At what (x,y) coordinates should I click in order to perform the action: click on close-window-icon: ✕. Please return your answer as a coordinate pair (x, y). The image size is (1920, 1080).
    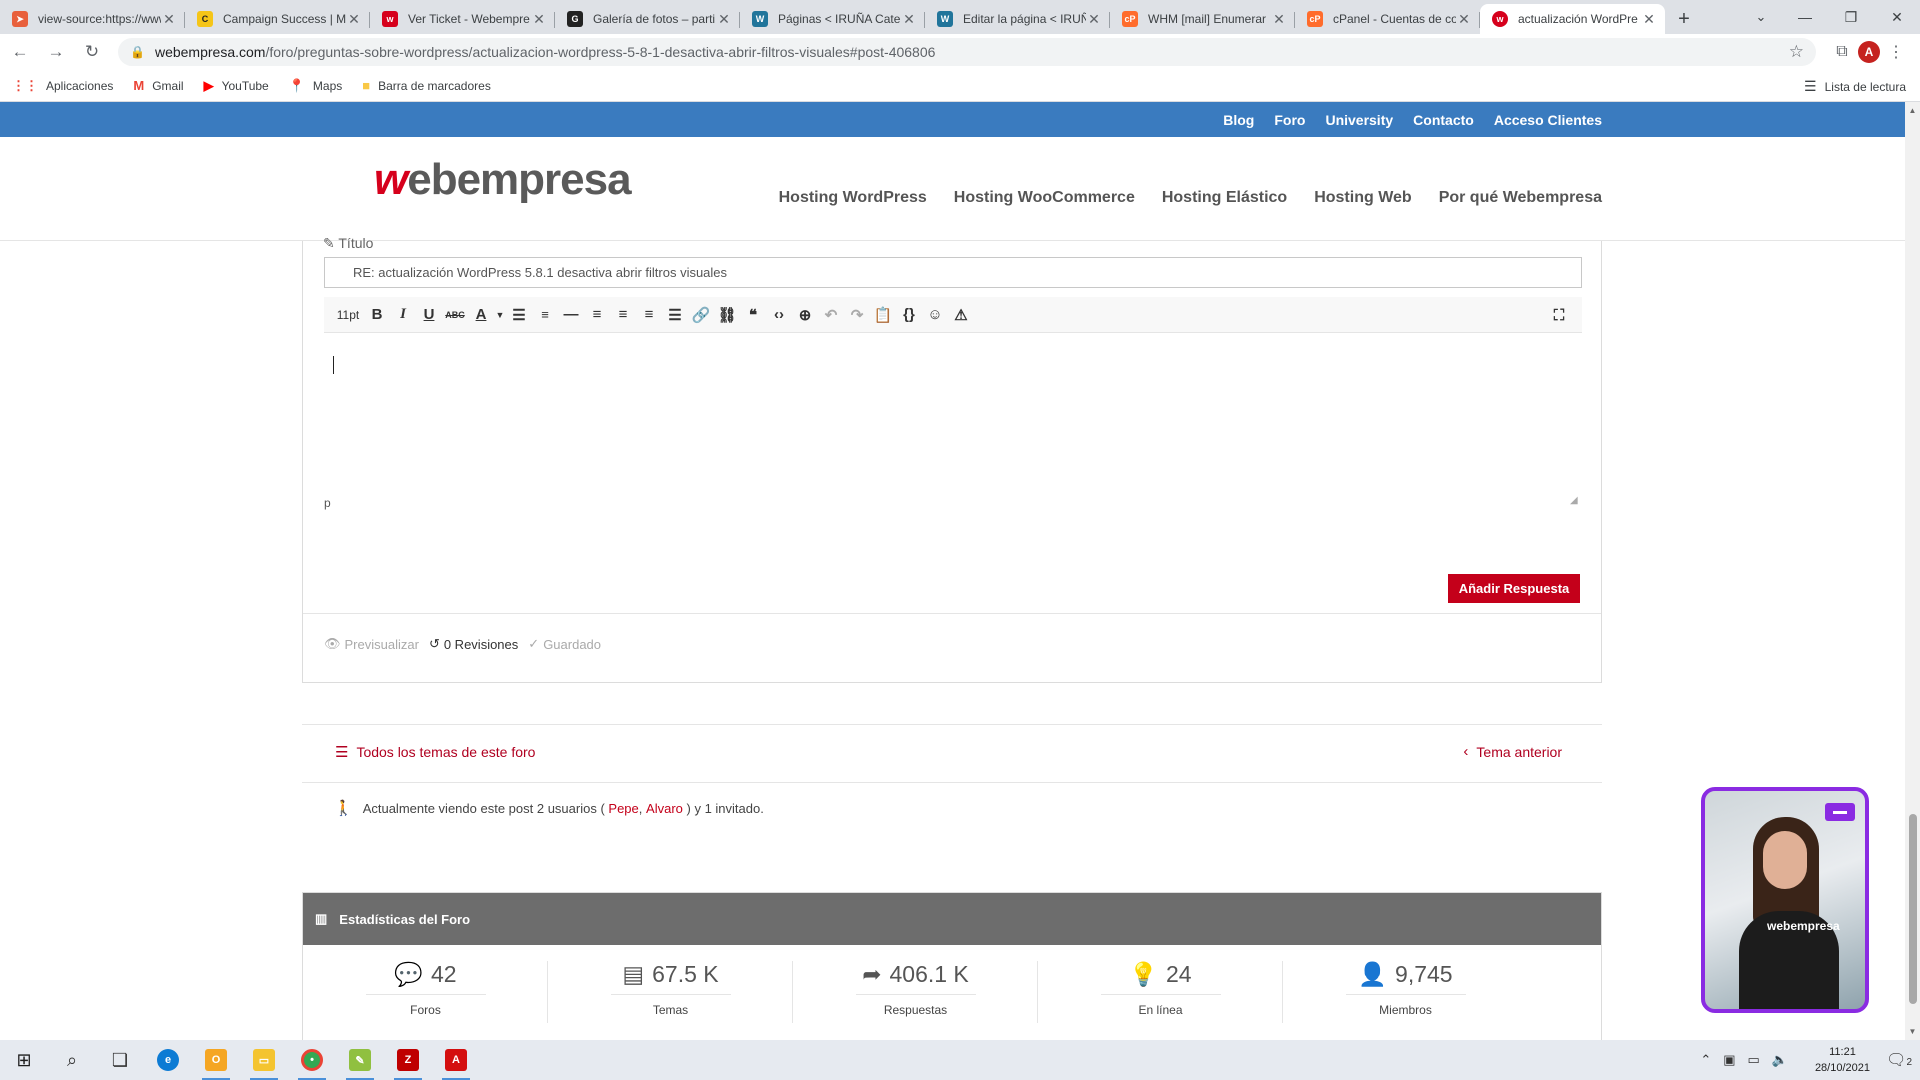
    Looking at the image, I should click on (1897, 17).